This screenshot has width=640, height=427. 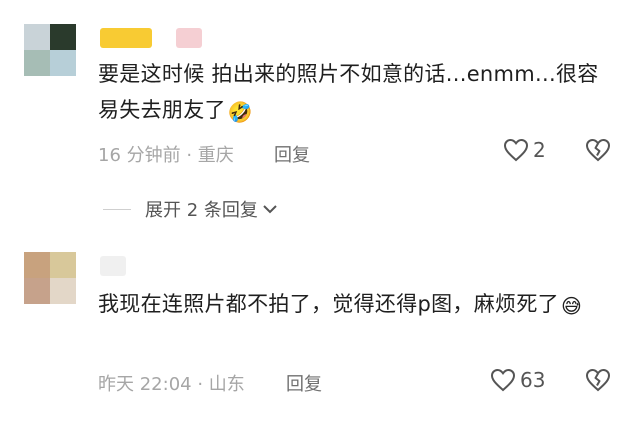 What do you see at coordinates (539, 150) in the screenshot?
I see `like-count: 2` at bounding box center [539, 150].